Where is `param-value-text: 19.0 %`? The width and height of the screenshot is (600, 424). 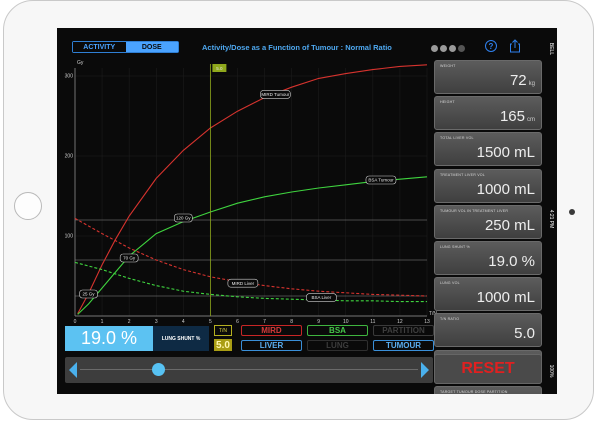
param-value-text: 19.0 % is located at coordinates (511, 261).